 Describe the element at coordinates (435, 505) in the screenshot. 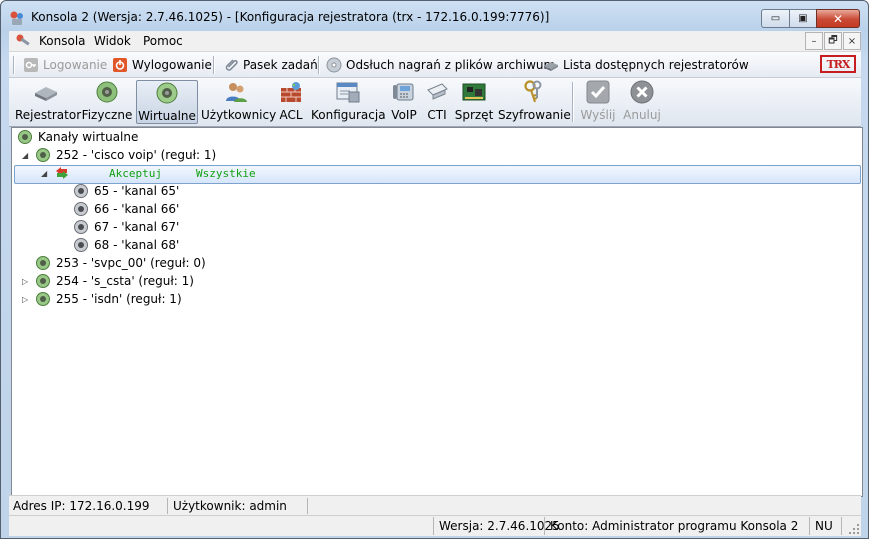

I see `connection-status-bar: Adres IP: 172.16.0.199 Użytkownik: admin` at that location.